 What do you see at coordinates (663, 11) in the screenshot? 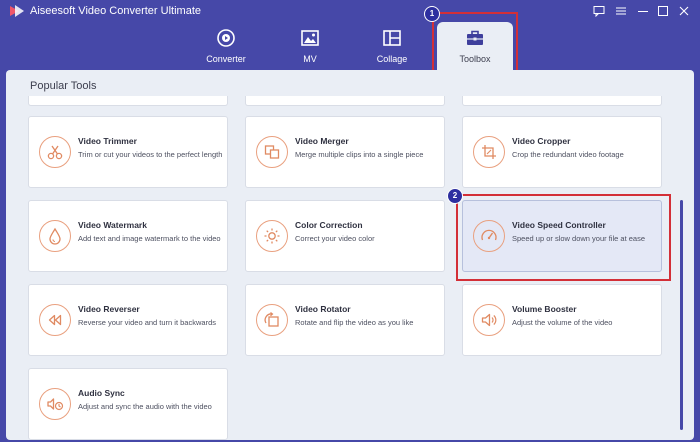
I see `maximize-icon` at bounding box center [663, 11].